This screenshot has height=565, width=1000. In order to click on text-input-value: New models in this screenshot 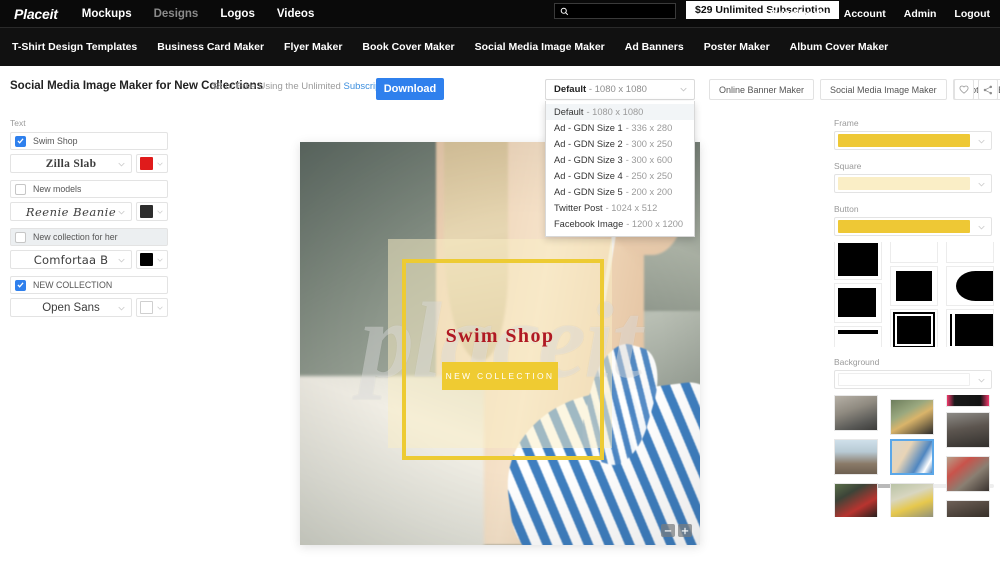, I will do `click(57, 189)`.